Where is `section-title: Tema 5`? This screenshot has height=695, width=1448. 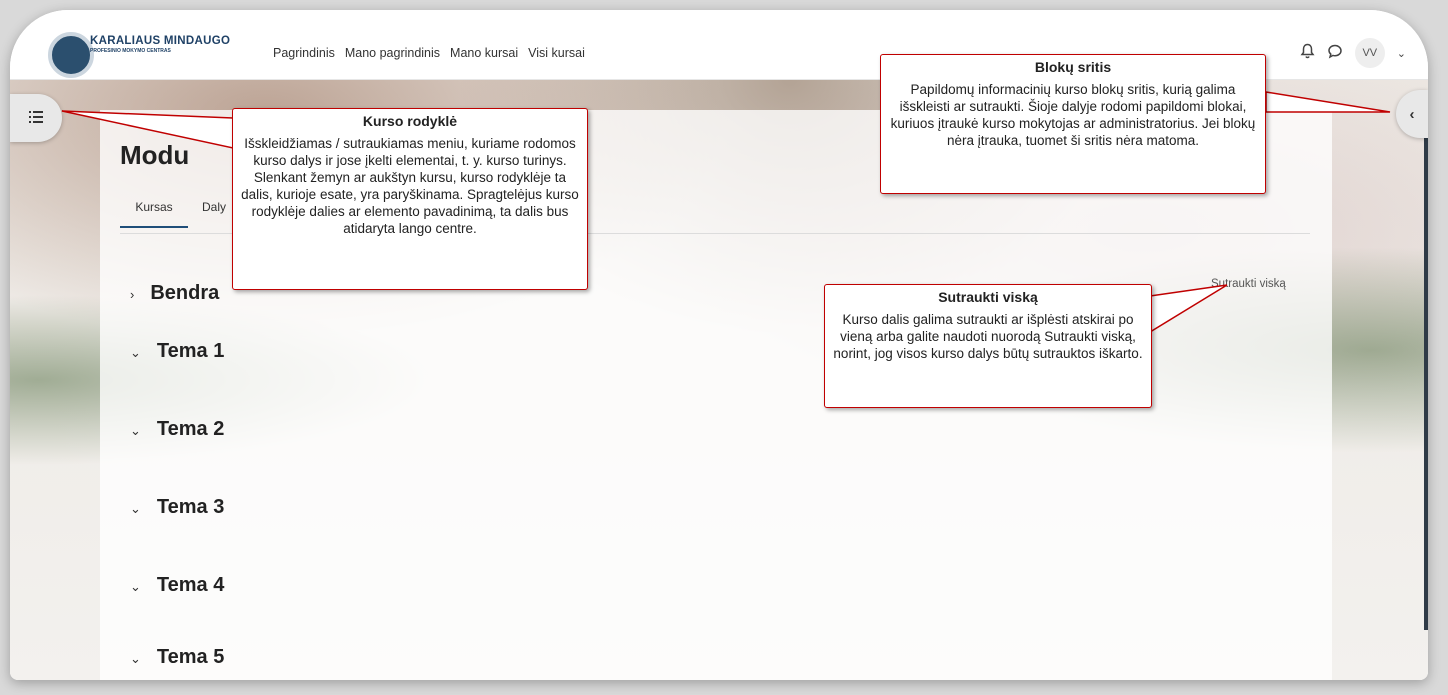 section-title: Tema 5 is located at coordinates (190, 657).